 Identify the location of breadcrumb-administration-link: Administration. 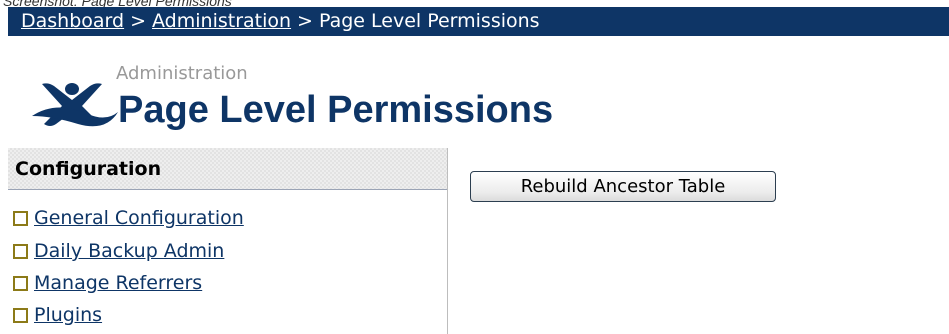
(221, 21).